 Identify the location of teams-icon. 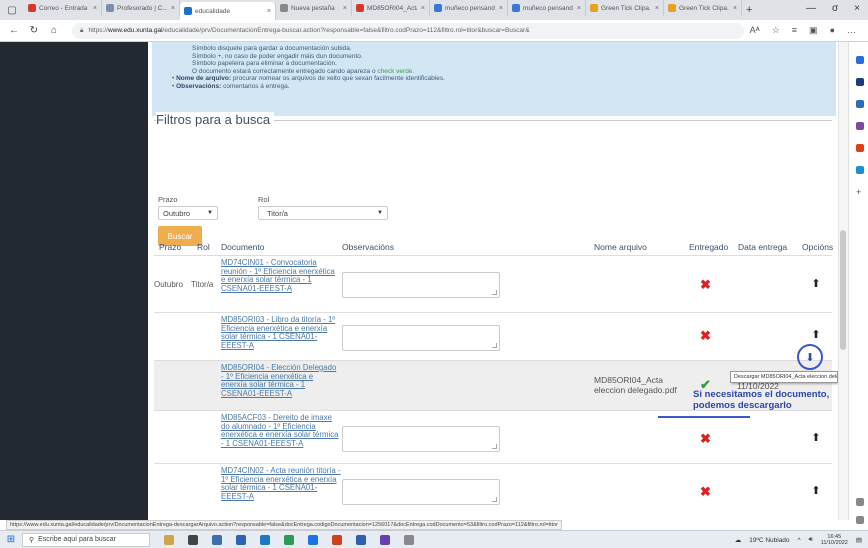
(385, 539).